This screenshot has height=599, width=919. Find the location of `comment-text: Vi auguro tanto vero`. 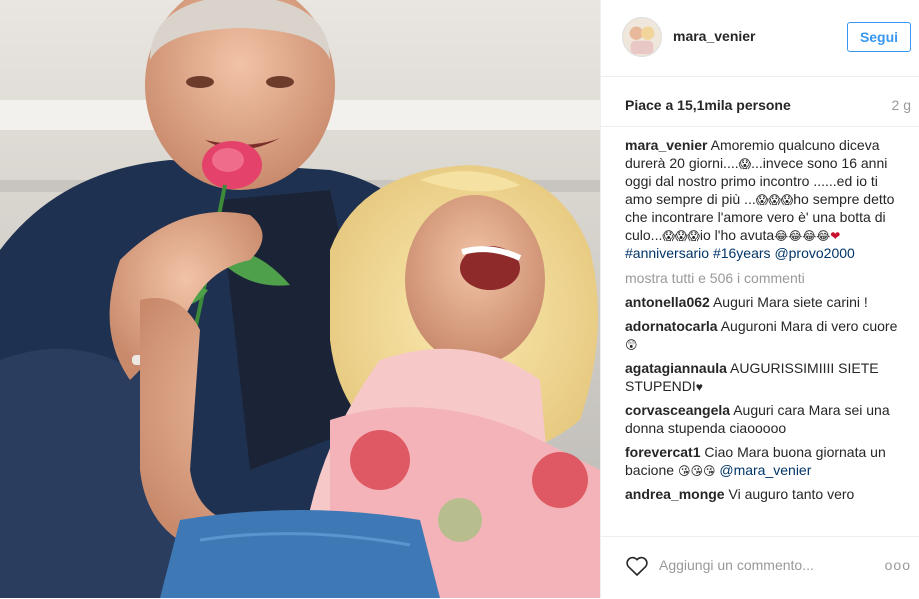

comment-text: Vi auguro tanto vero is located at coordinates (791, 494).